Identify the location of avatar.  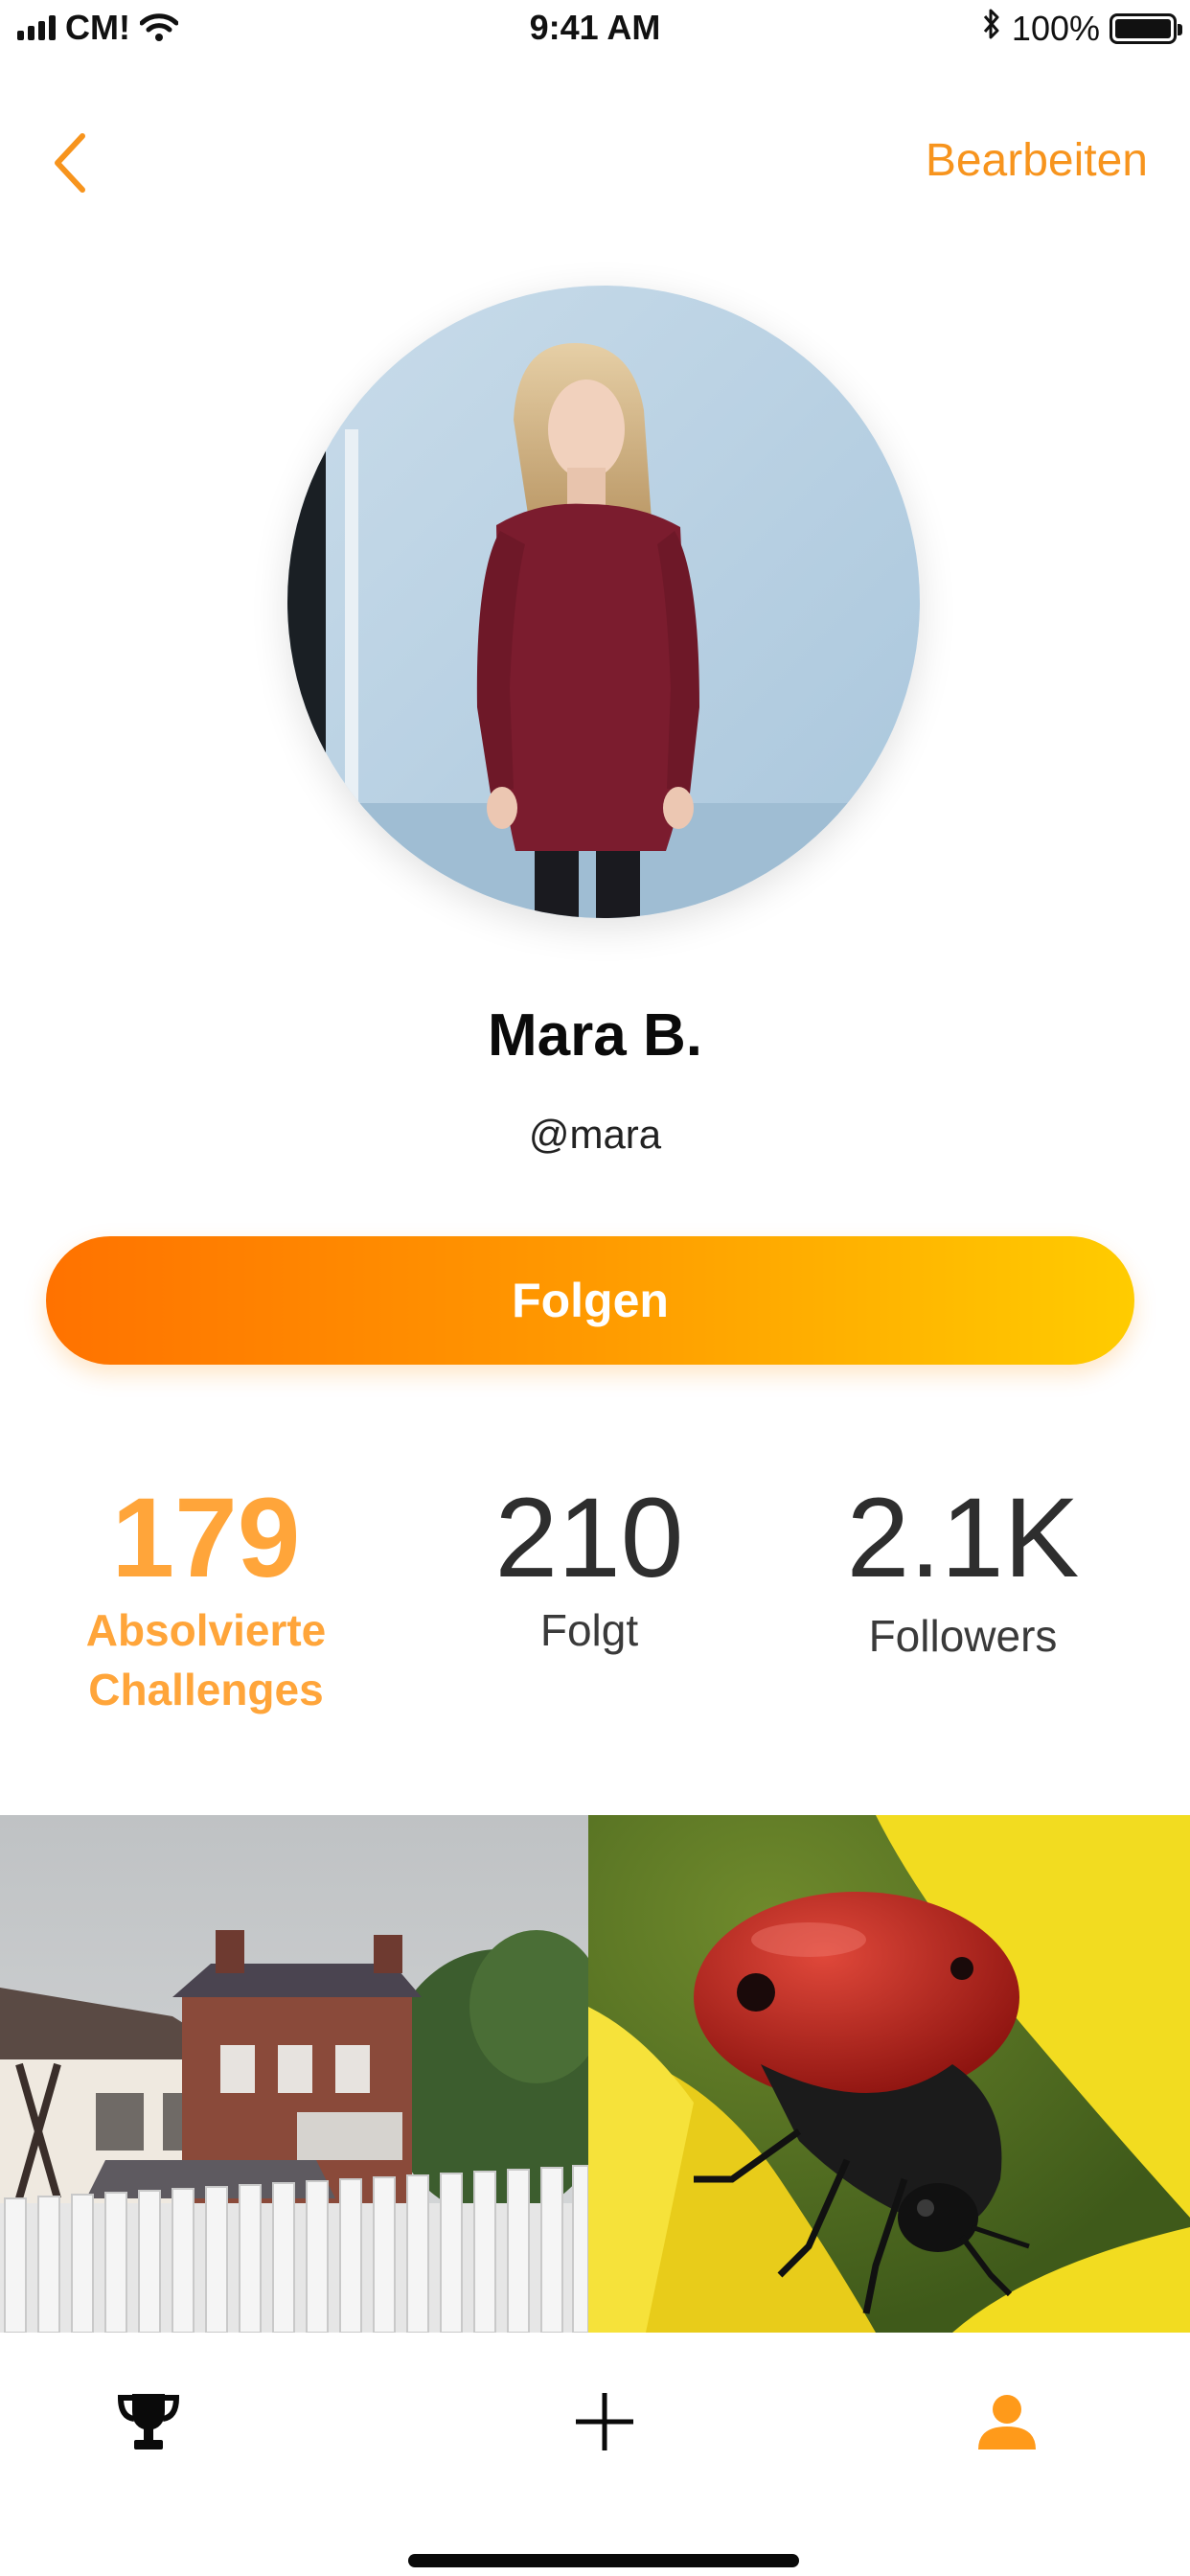
(604, 602).